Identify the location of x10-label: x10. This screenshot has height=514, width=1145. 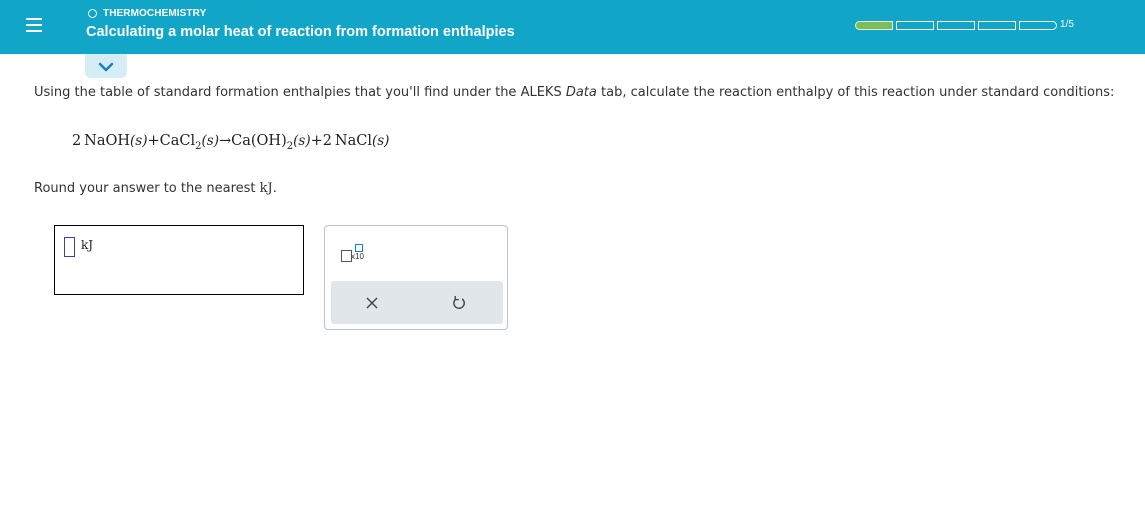
(357, 256).